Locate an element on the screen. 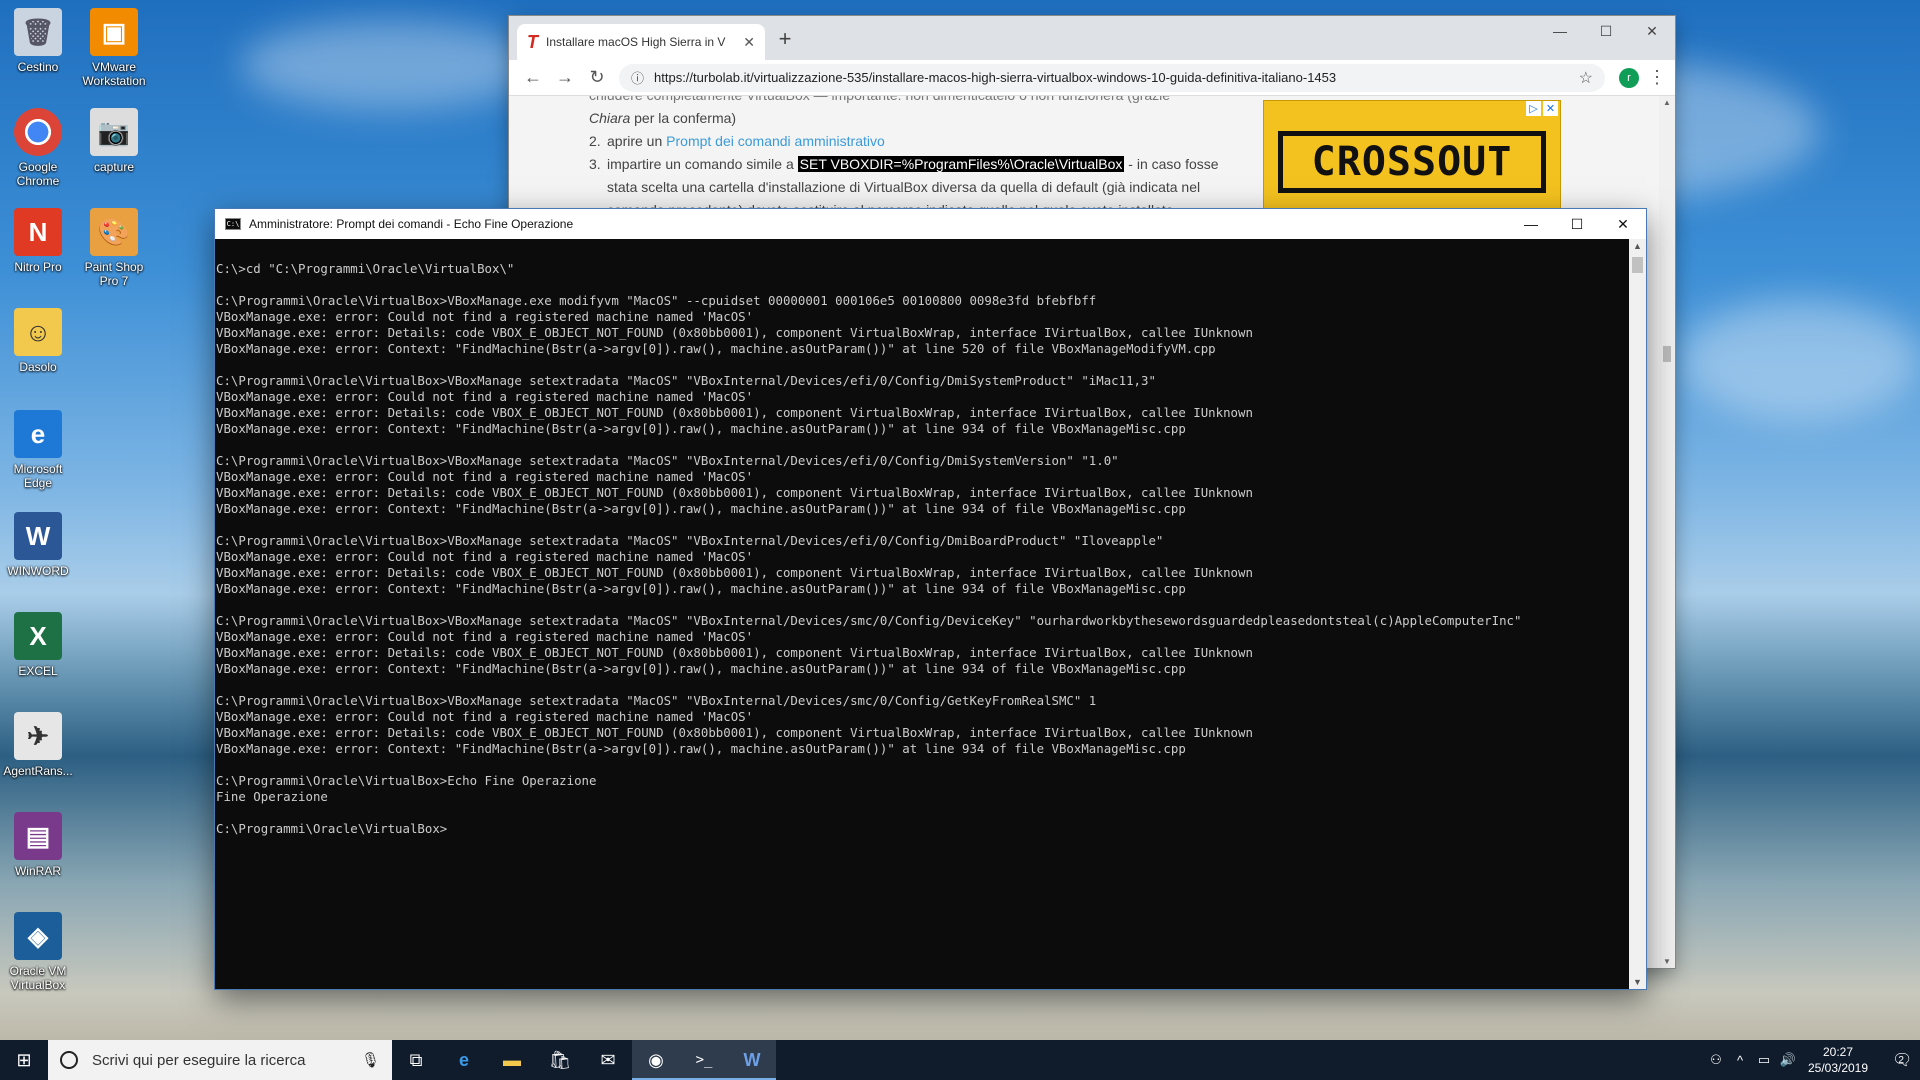  desktop-icon-capture: 📷 capture is located at coordinates (114, 141).